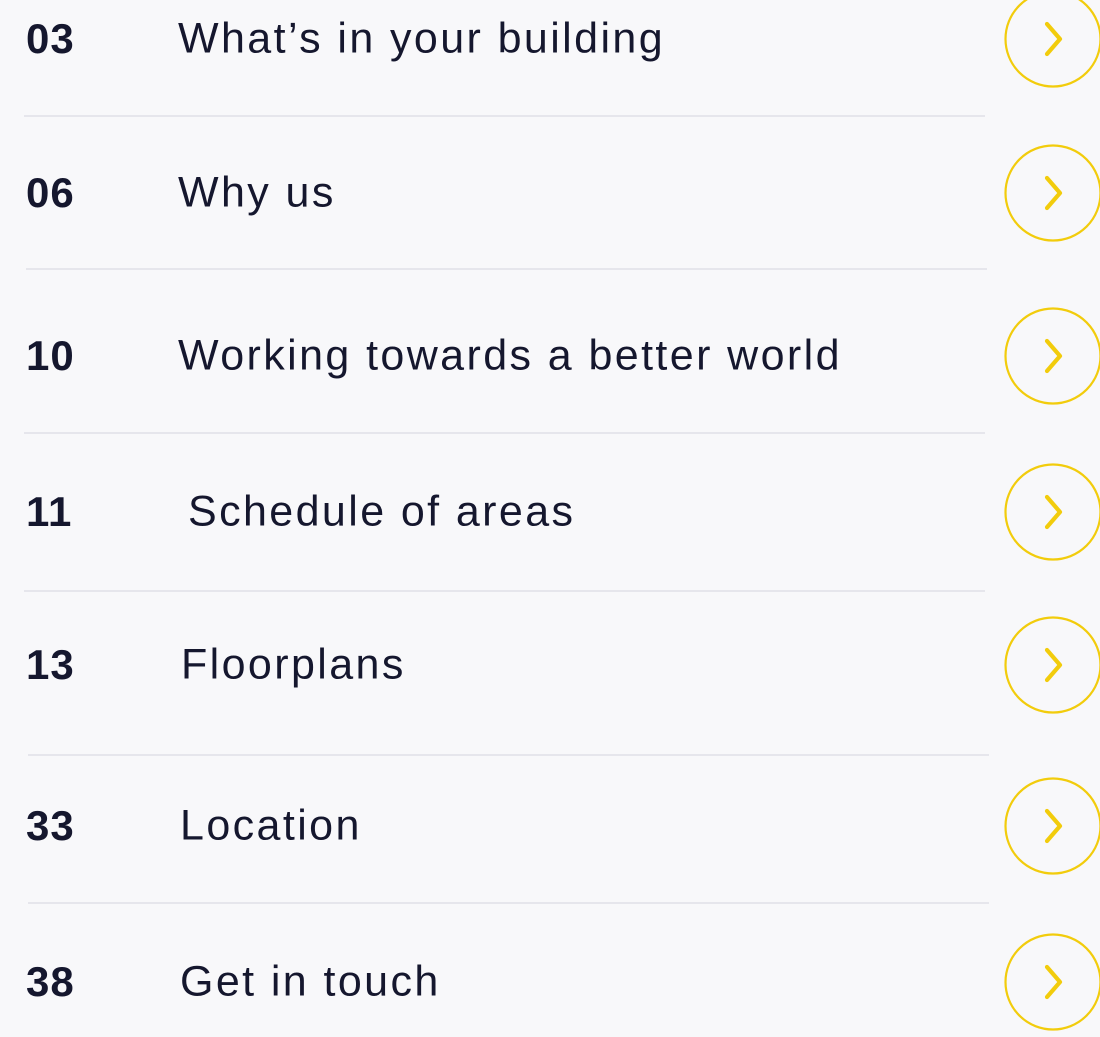 The width and height of the screenshot is (1100, 1037). Describe the element at coordinates (271, 826) in the screenshot. I see `toc-item-title: Location` at that location.